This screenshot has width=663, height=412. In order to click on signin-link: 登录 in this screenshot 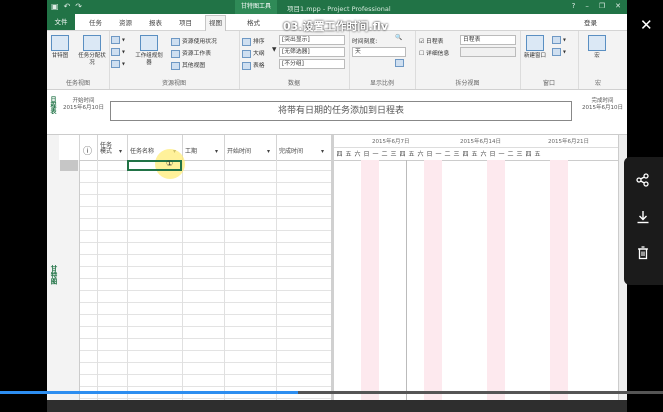, I will do `click(590, 22)`.